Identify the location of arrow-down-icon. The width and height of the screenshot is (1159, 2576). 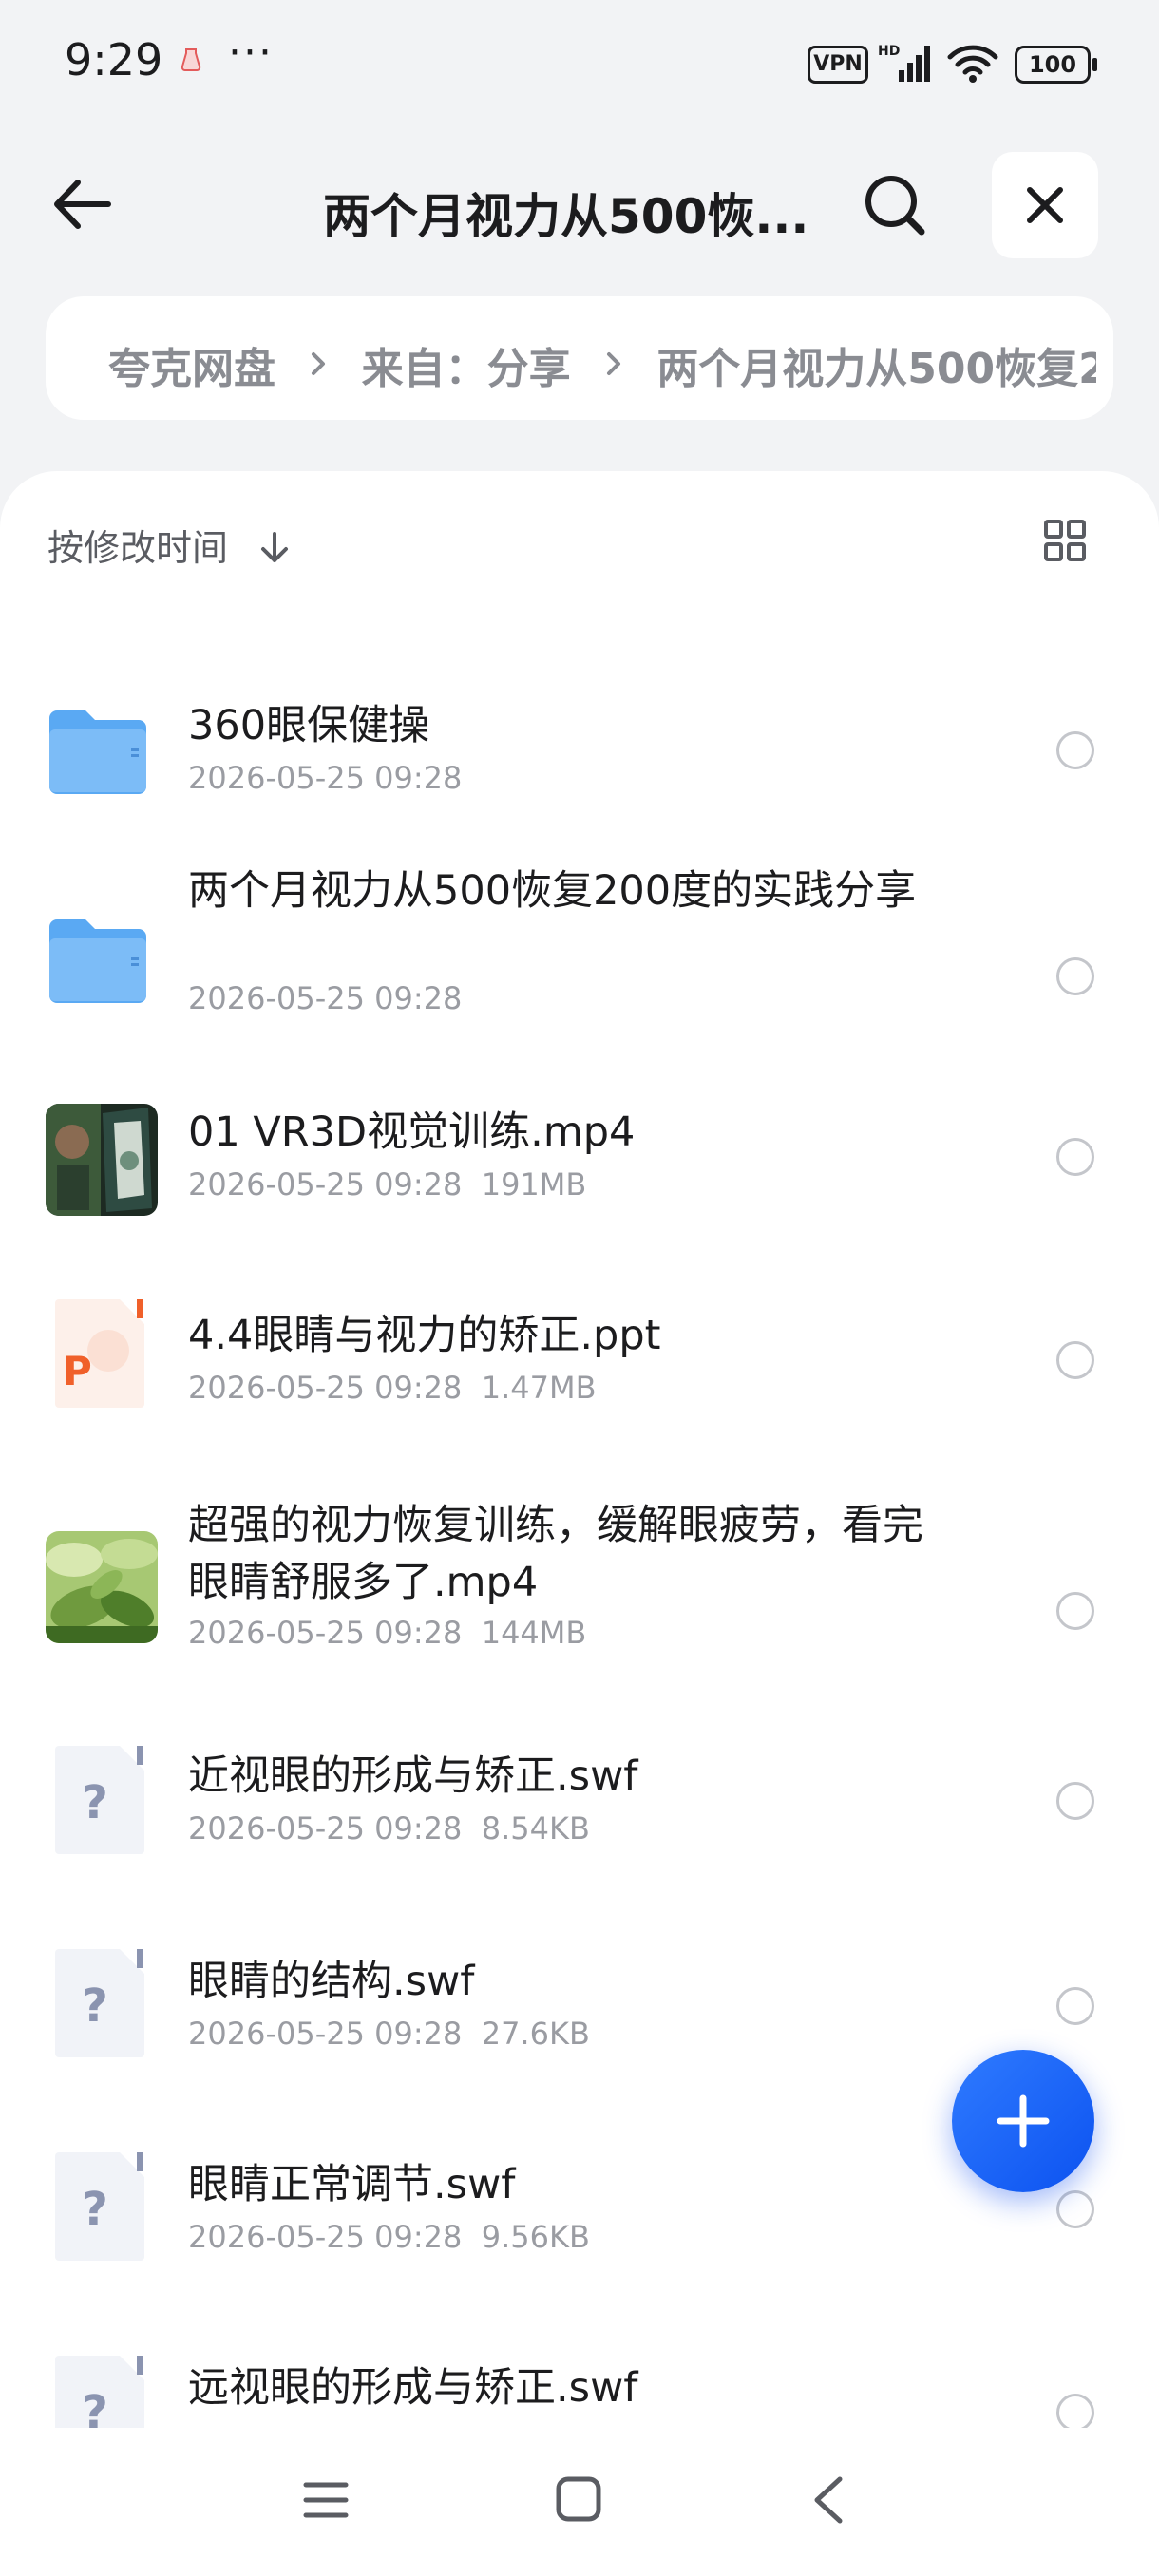
(275, 547).